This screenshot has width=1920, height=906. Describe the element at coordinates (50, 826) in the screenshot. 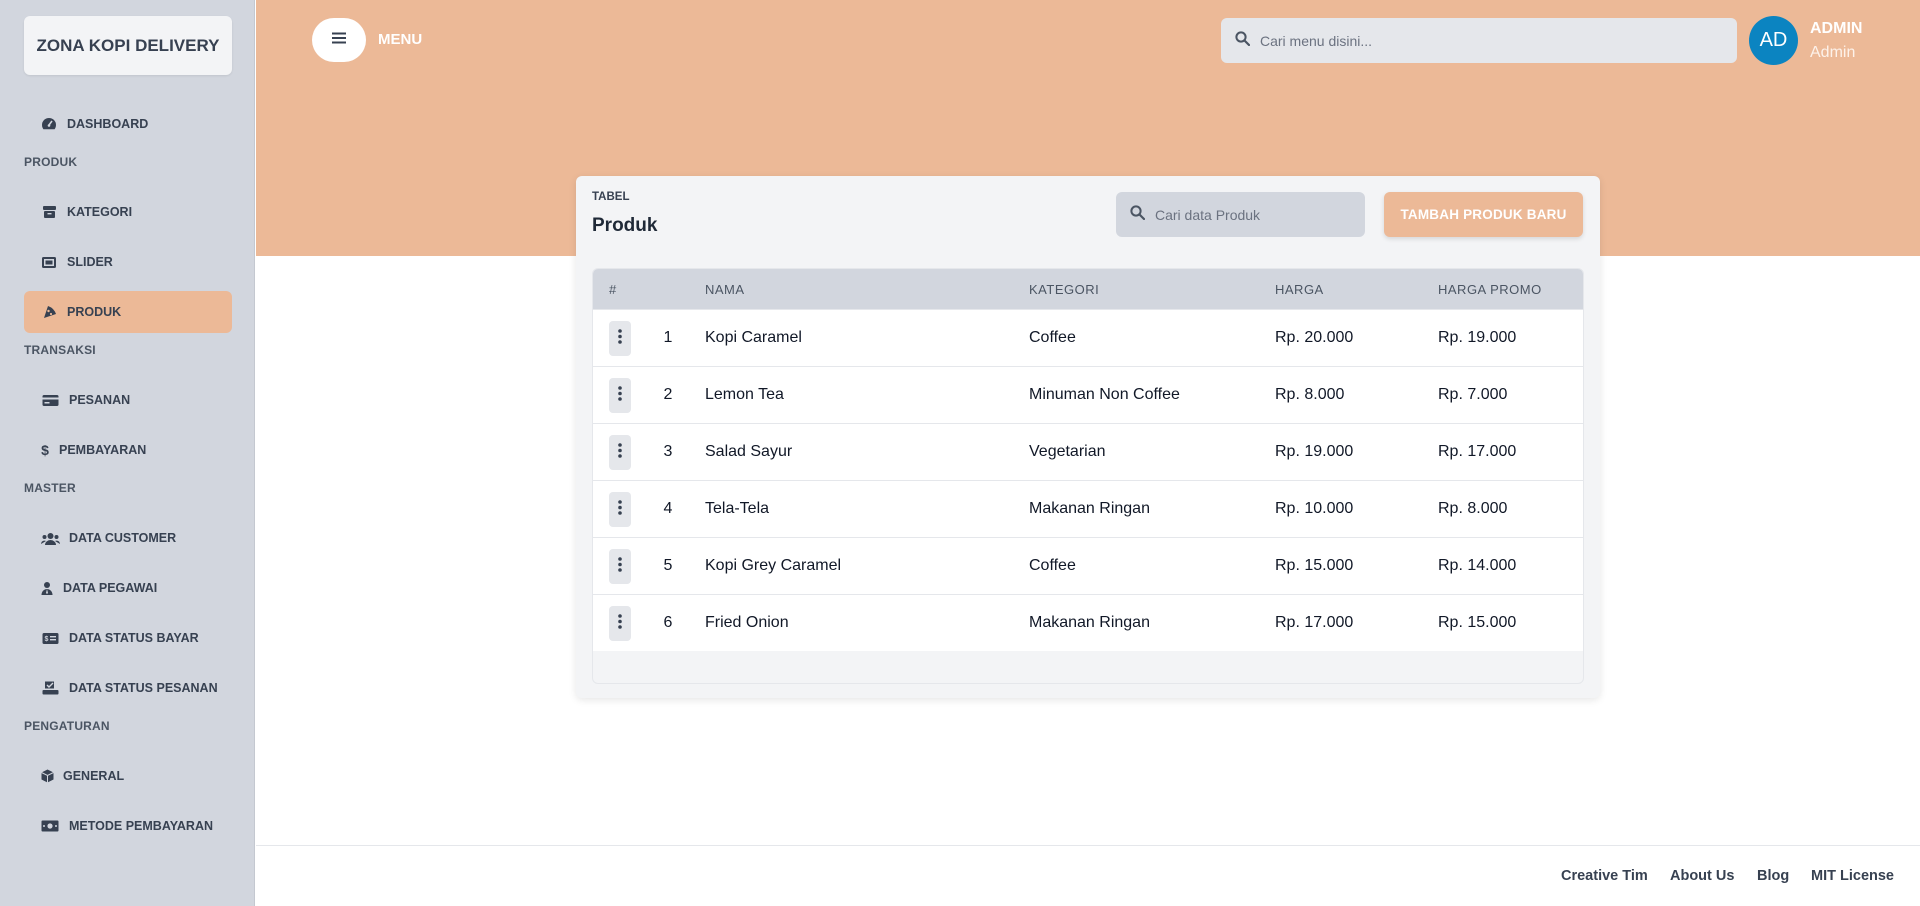

I see `money-bill-icon` at that location.